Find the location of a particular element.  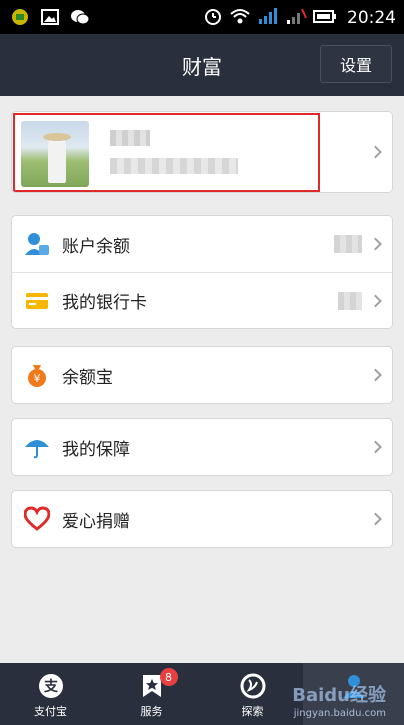

avatar is located at coordinates (55, 154).